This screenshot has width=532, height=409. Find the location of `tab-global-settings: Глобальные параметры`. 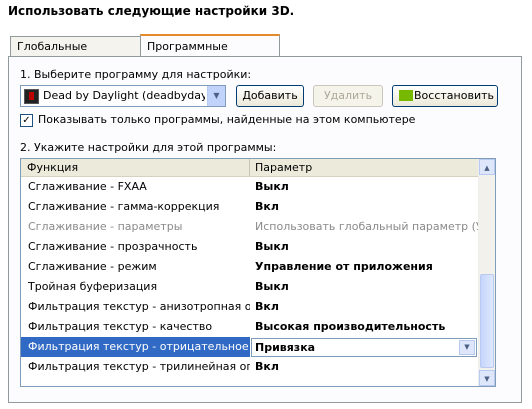

tab-global-settings: Глобальные параметры is located at coordinates (78, 54).